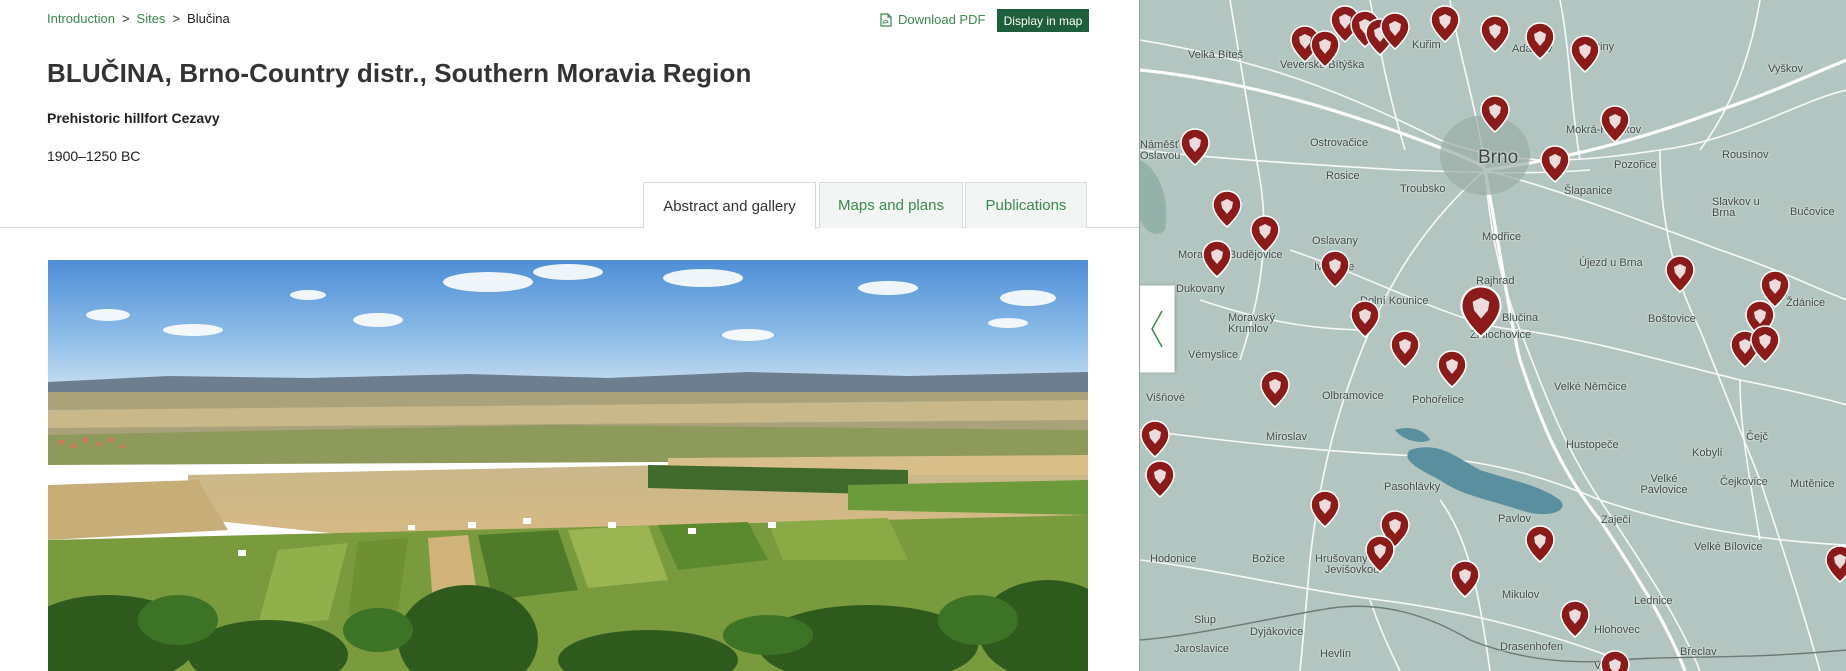 This screenshot has height=671, width=1846. I want to click on place-label: Drasenhofen, so click(1531, 647).